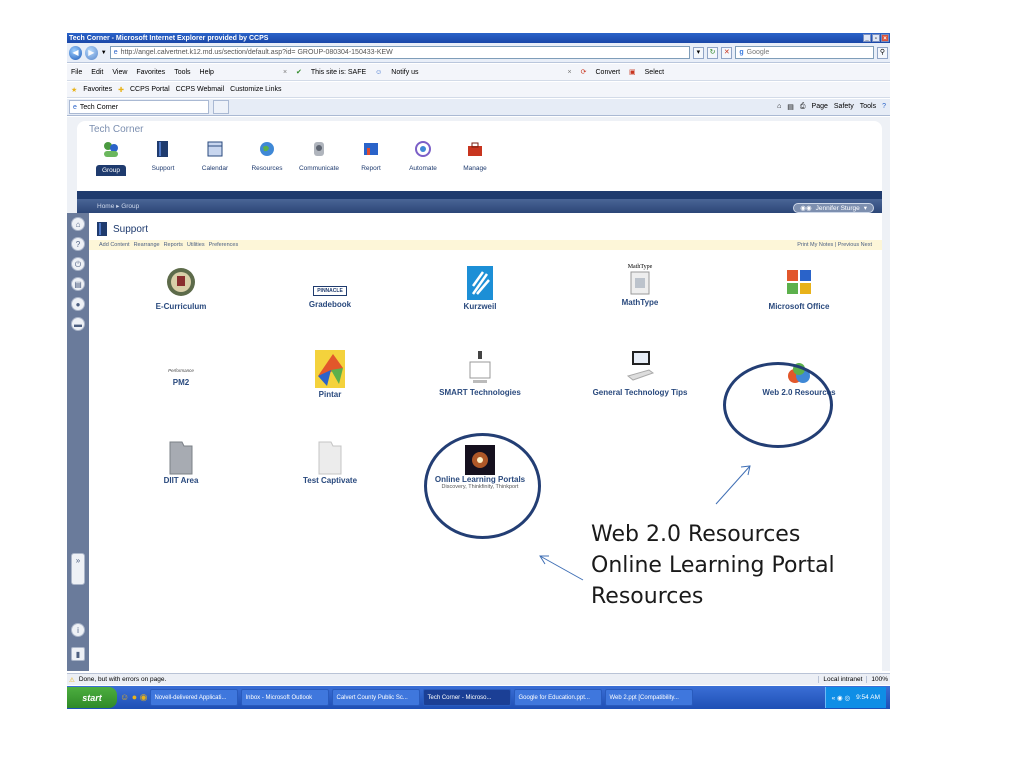  I want to click on annotation-line-3: Resources, so click(647, 596).